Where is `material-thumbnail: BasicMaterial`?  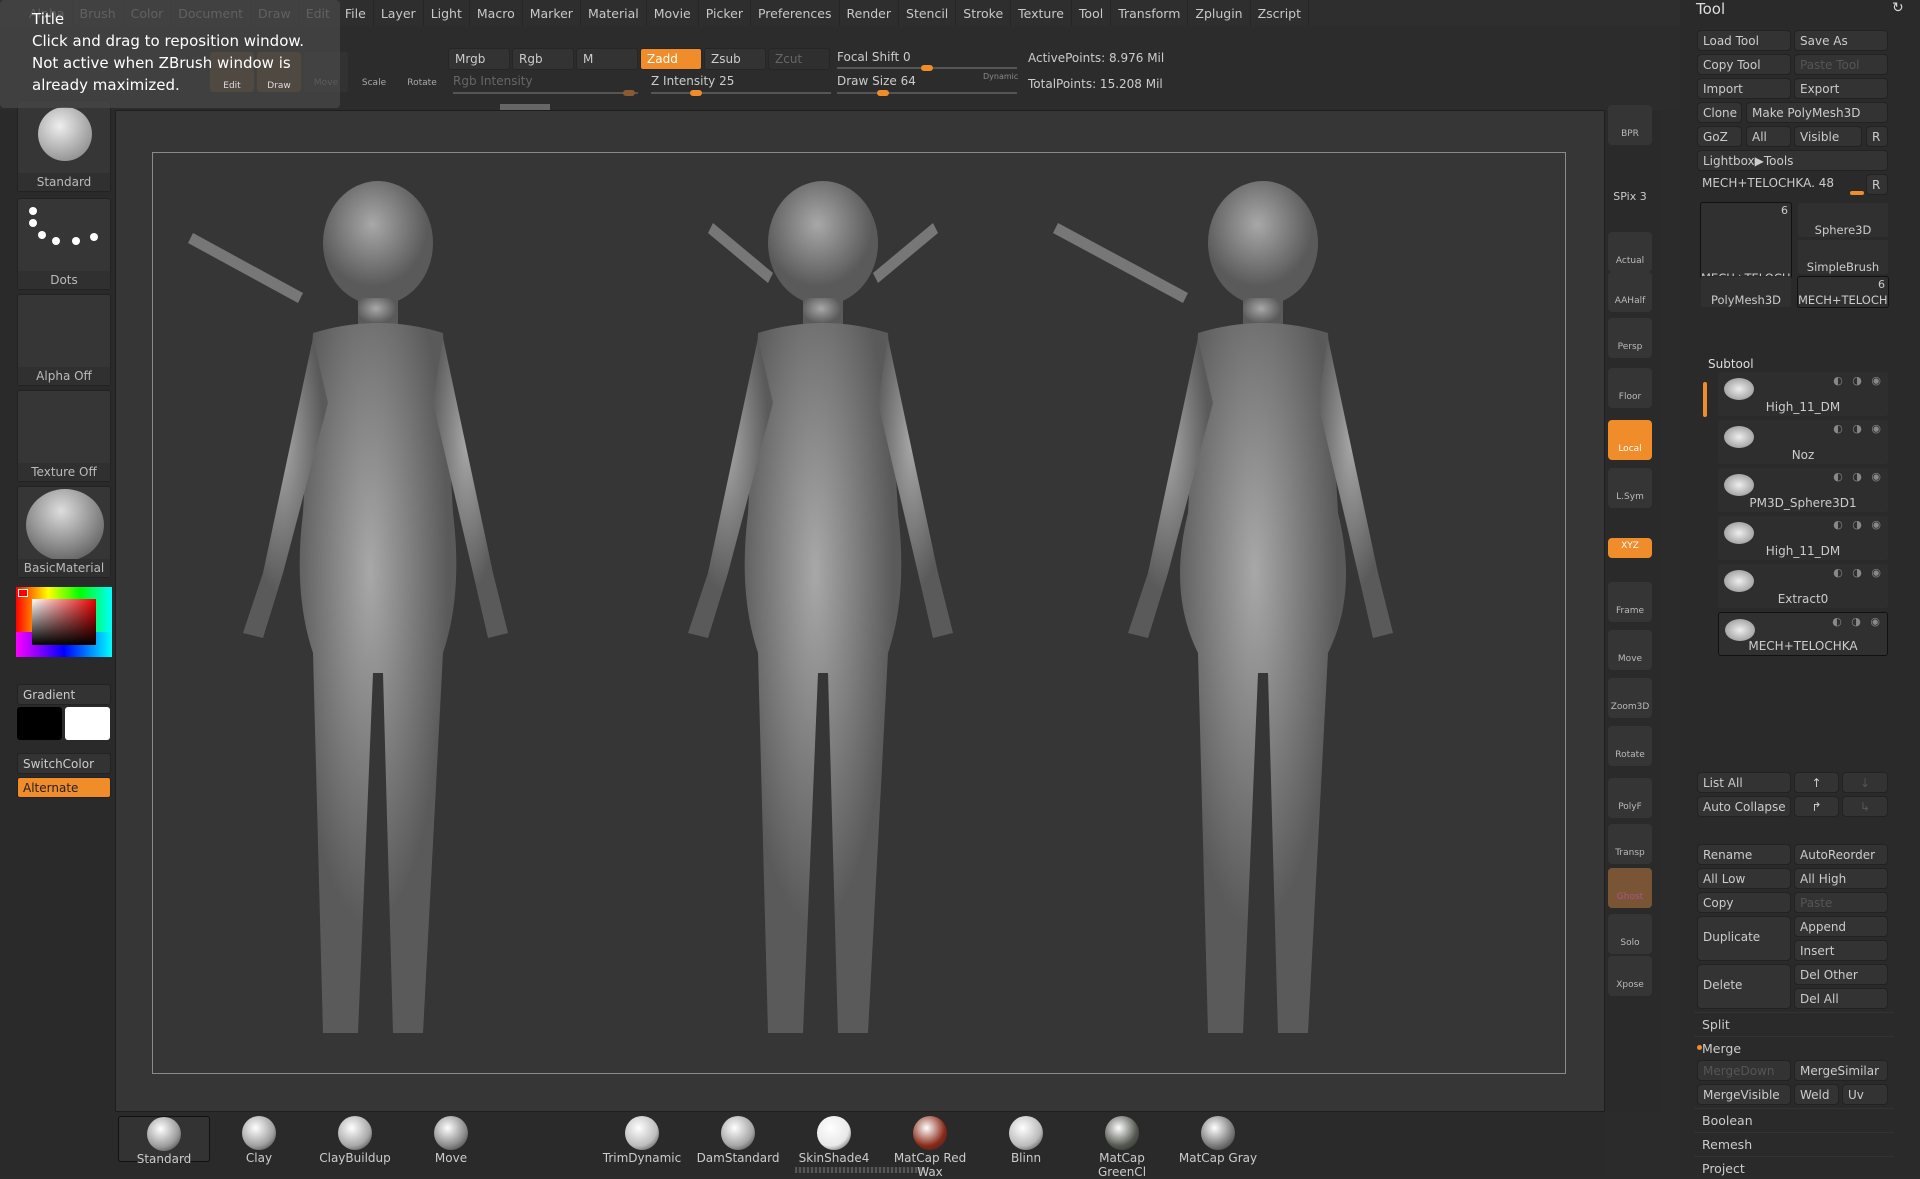
material-thumbnail: BasicMaterial is located at coordinates (64, 532).